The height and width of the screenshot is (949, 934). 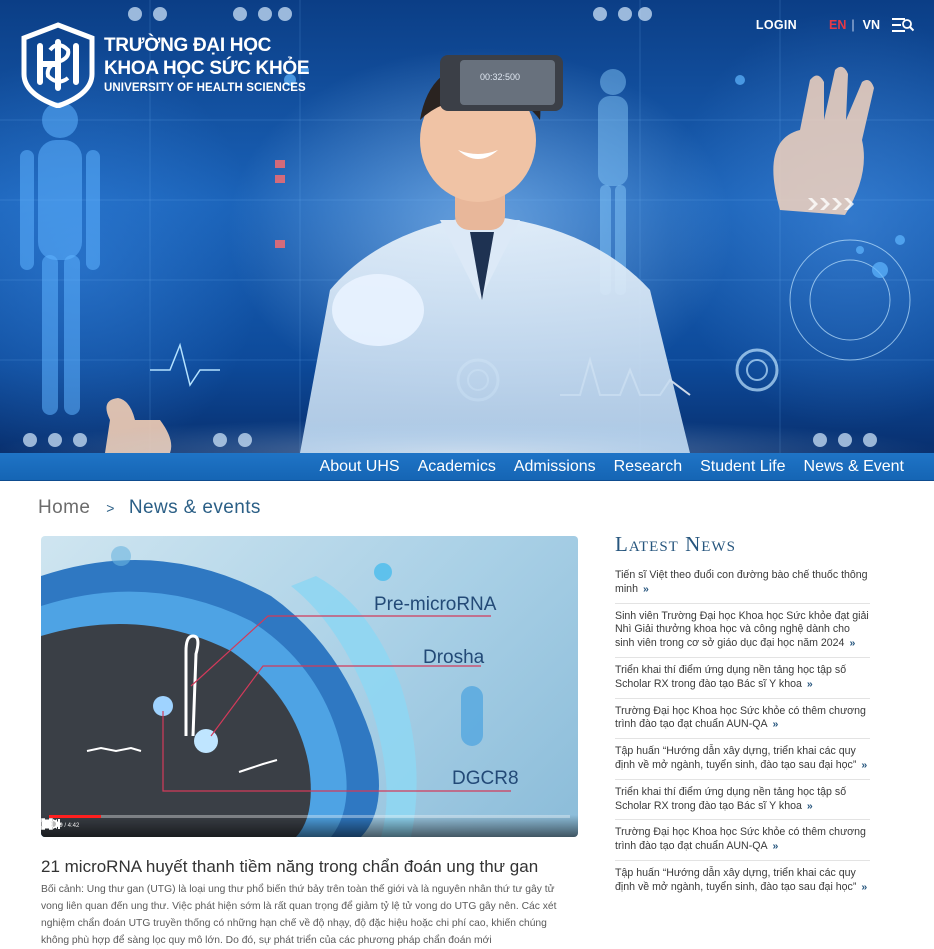 I want to click on nav-news-event: News & Event, so click(x=854, y=467).